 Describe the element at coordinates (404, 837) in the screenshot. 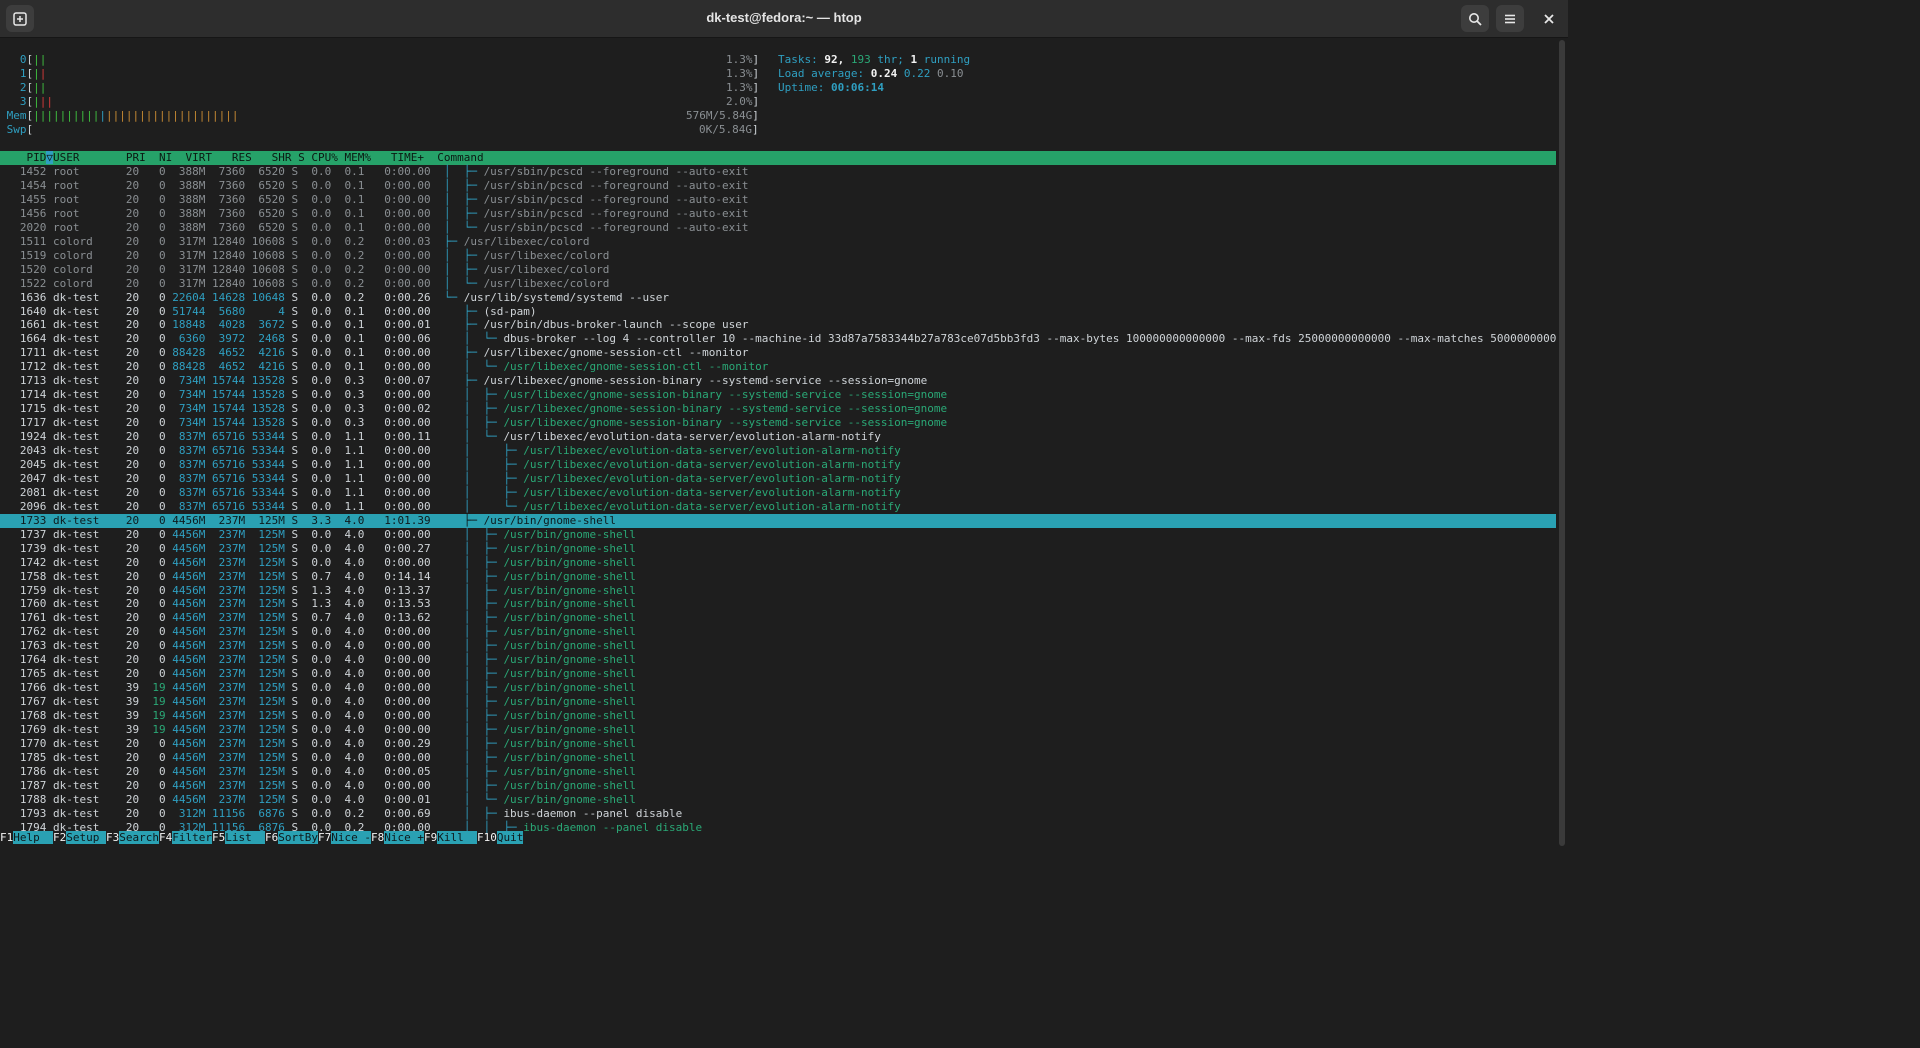

I see `fkey-label: Nice +` at that location.